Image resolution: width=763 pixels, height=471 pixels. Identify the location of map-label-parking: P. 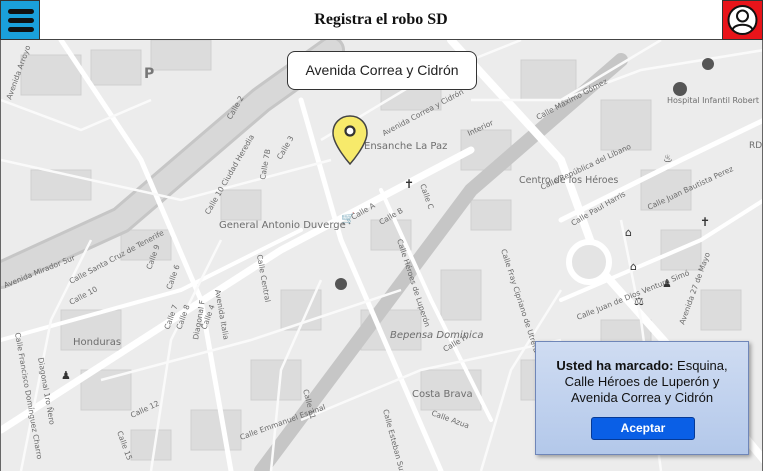
(149, 74).